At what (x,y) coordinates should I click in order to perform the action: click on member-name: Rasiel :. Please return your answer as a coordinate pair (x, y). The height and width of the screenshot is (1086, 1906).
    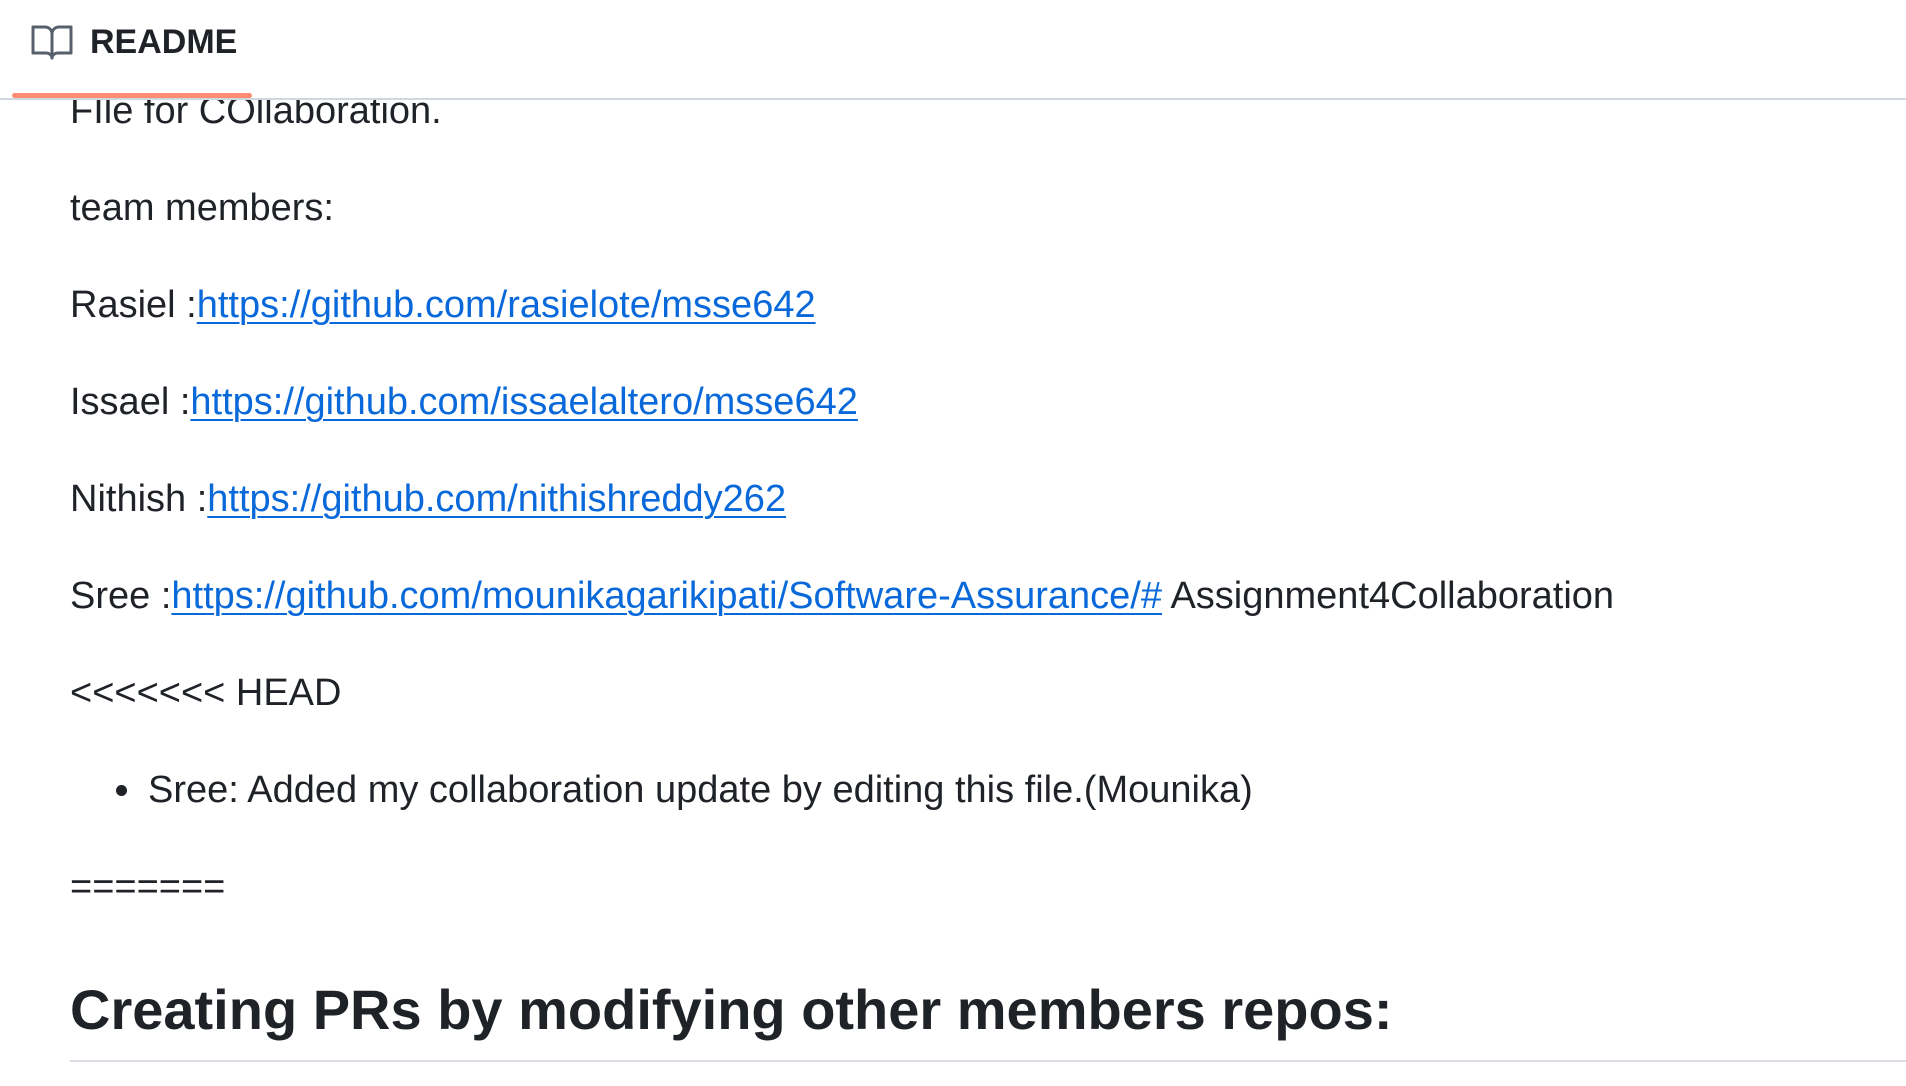
    Looking at the image, I should click on (133, 305).